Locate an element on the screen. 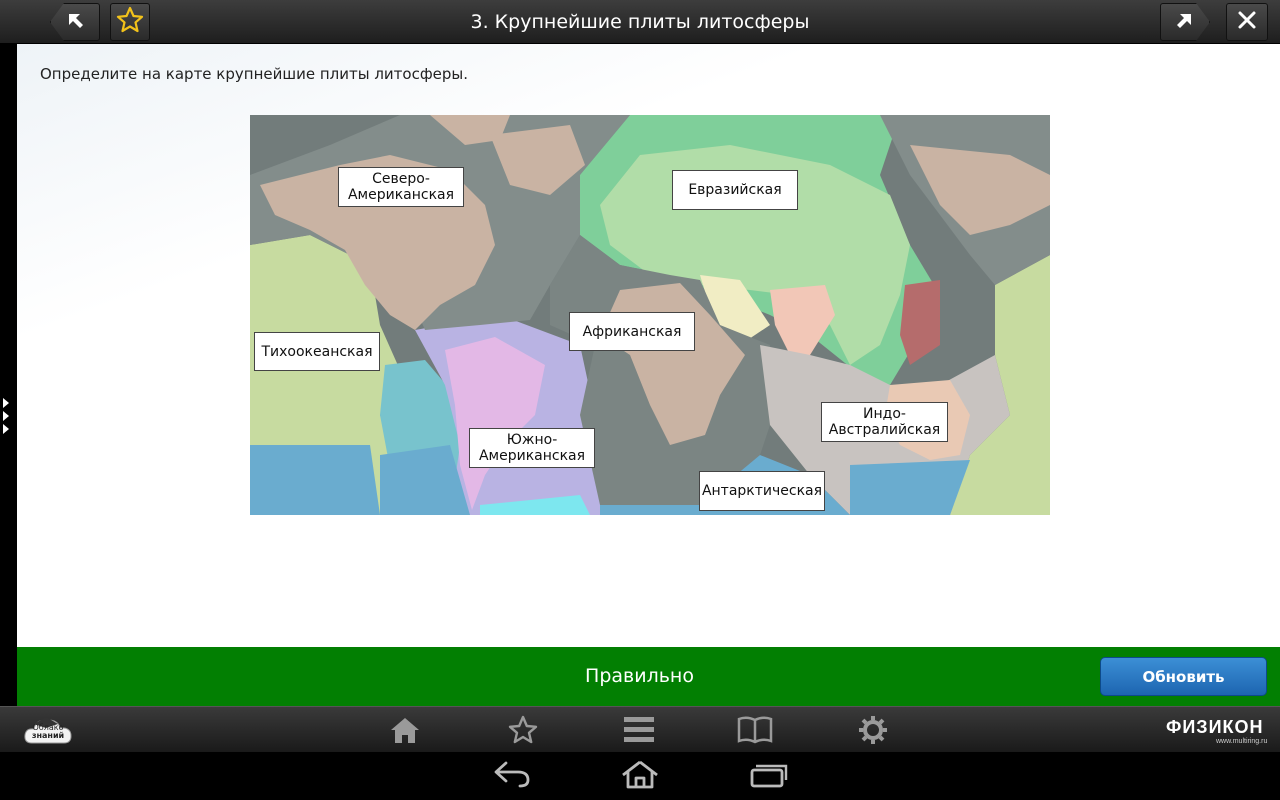  side-panel-handle is located at coordinates (7, 417).